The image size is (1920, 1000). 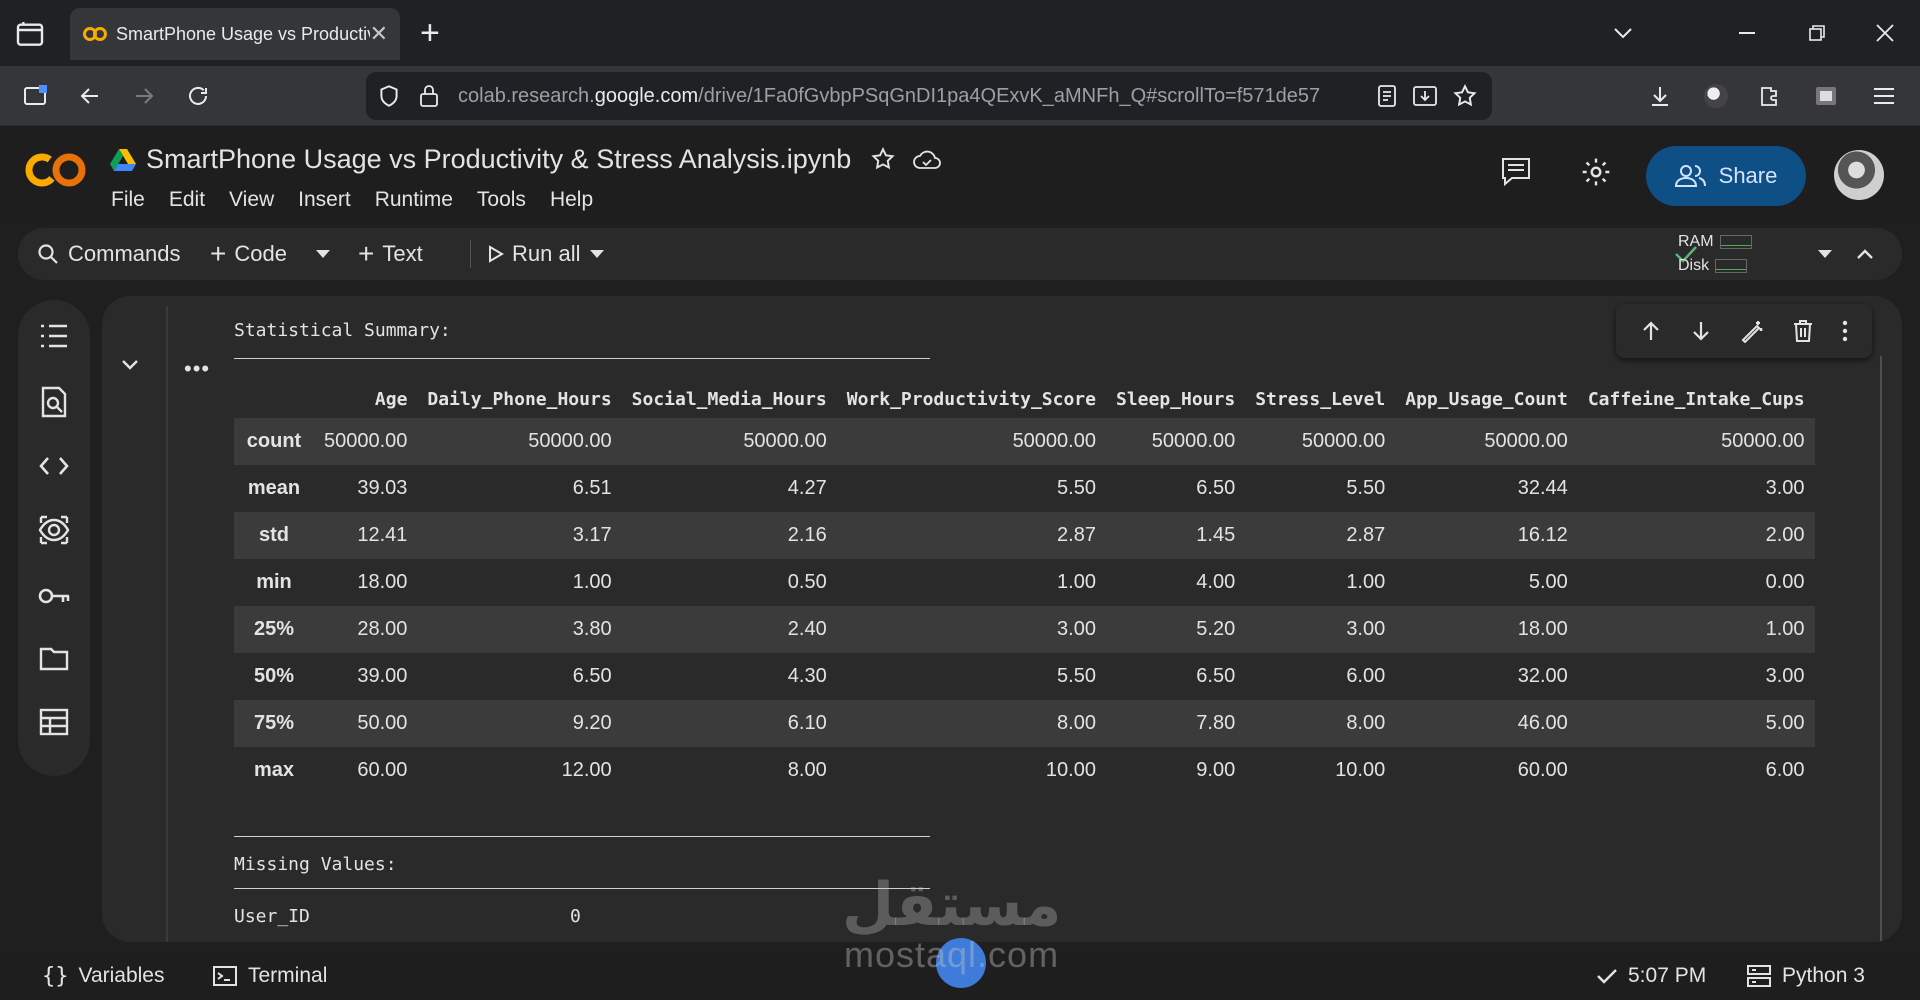 I want to click on output-actions-icon: •••, so click(x=197, y=369).